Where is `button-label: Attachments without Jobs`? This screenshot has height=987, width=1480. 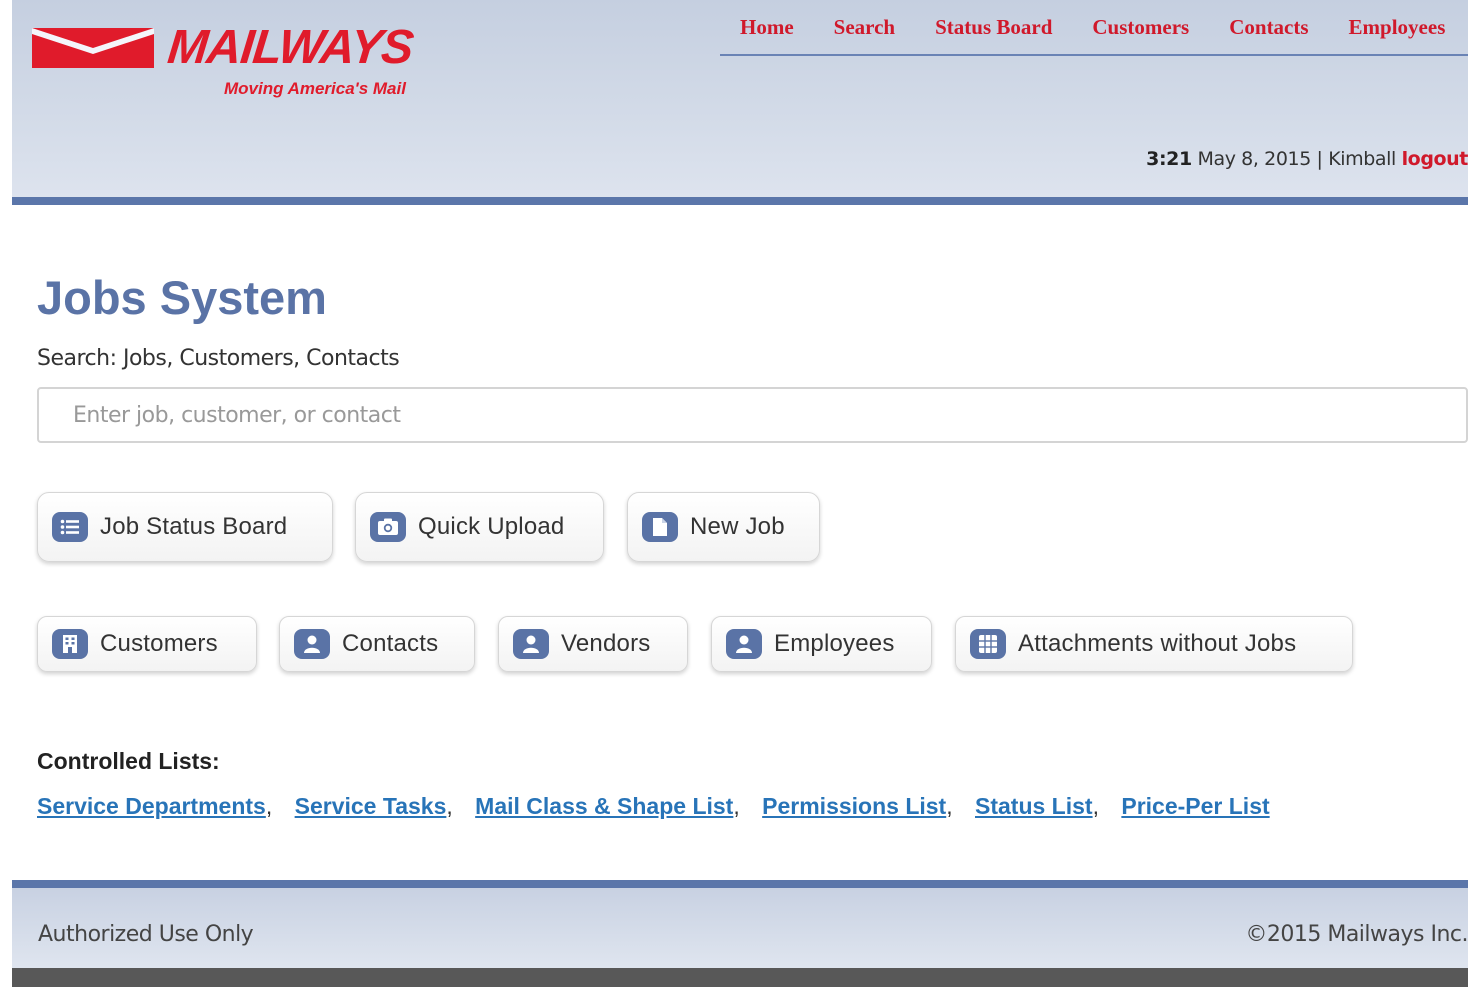
button-label: Attachments without Jobs is located at coordinates (1157, 643).